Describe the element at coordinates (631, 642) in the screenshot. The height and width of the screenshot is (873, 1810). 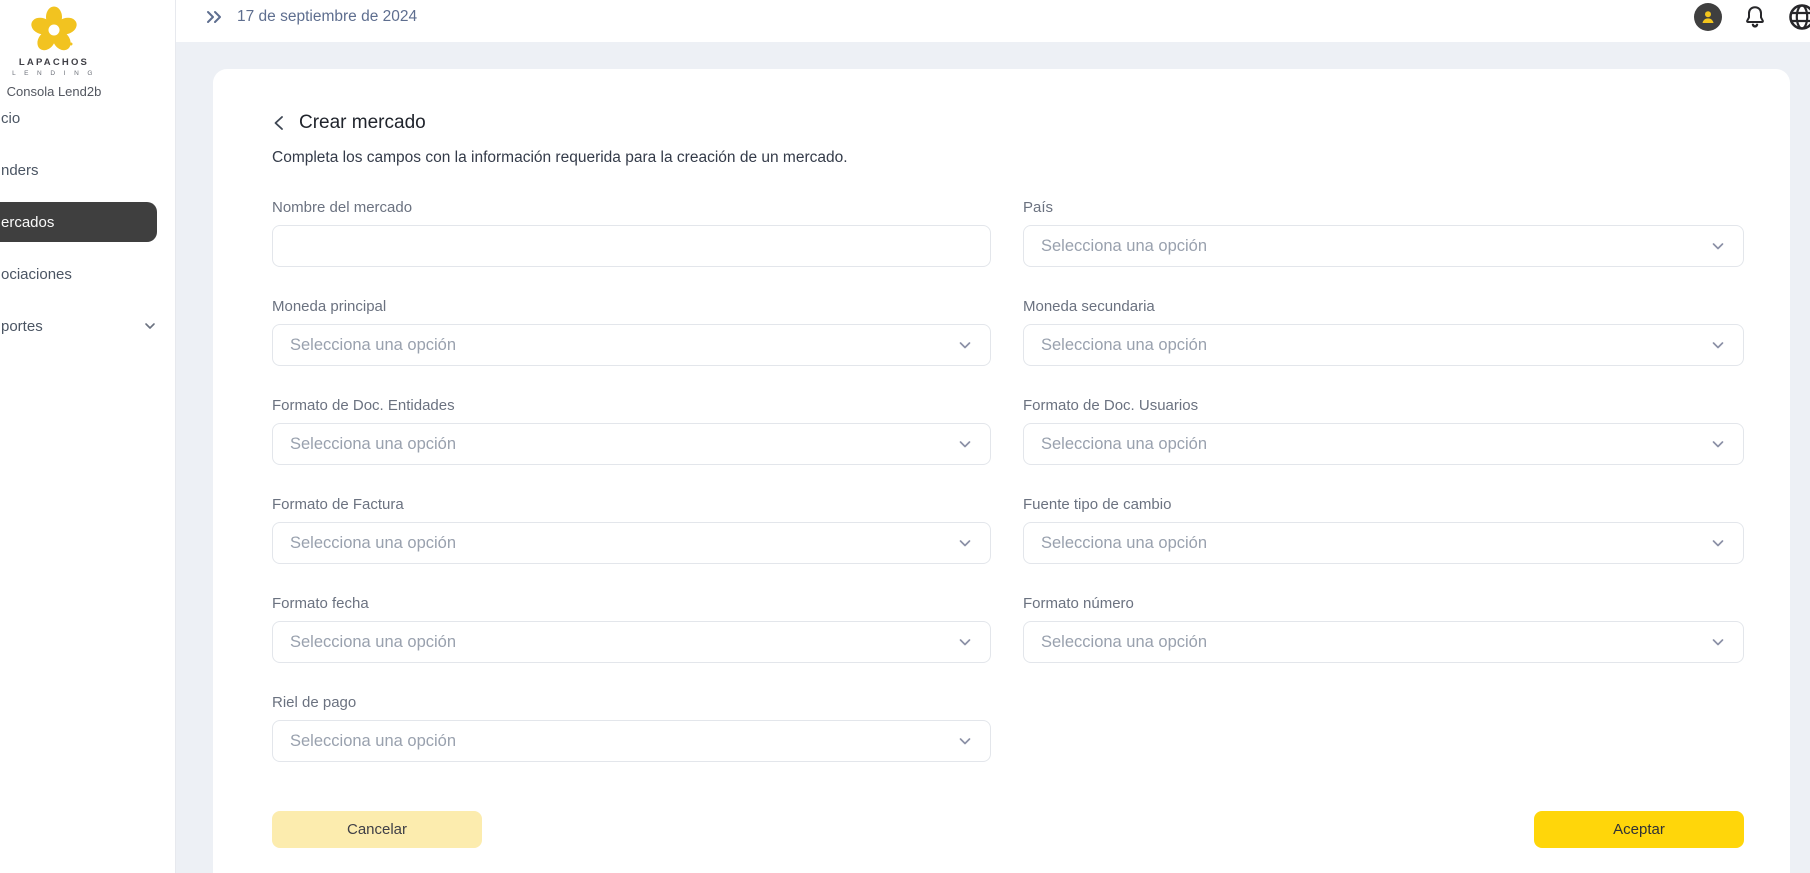
I see `formato-fecha-select: Selecciona una opción` at that location.